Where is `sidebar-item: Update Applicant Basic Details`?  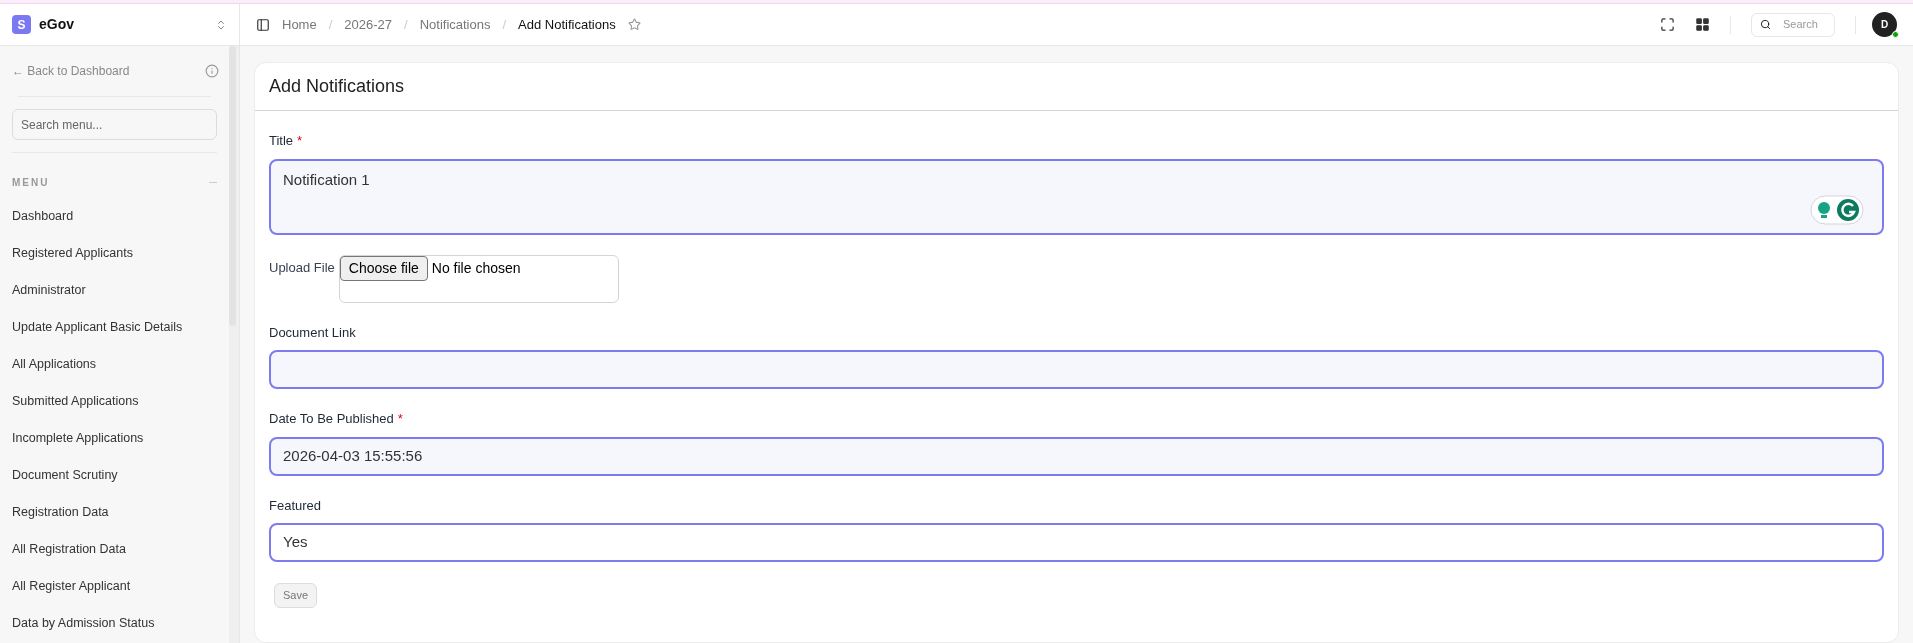
sidebar-item: Update Applicant Basic Details is located at coordinates (114, 327).